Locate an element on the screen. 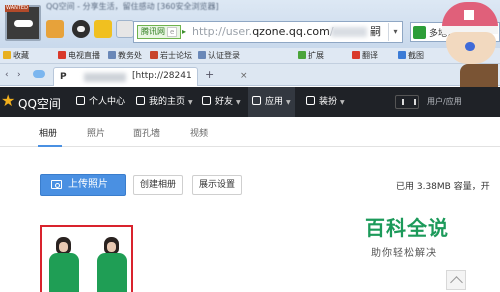  new-tab-icon: + is located at coordinates (209, 74).